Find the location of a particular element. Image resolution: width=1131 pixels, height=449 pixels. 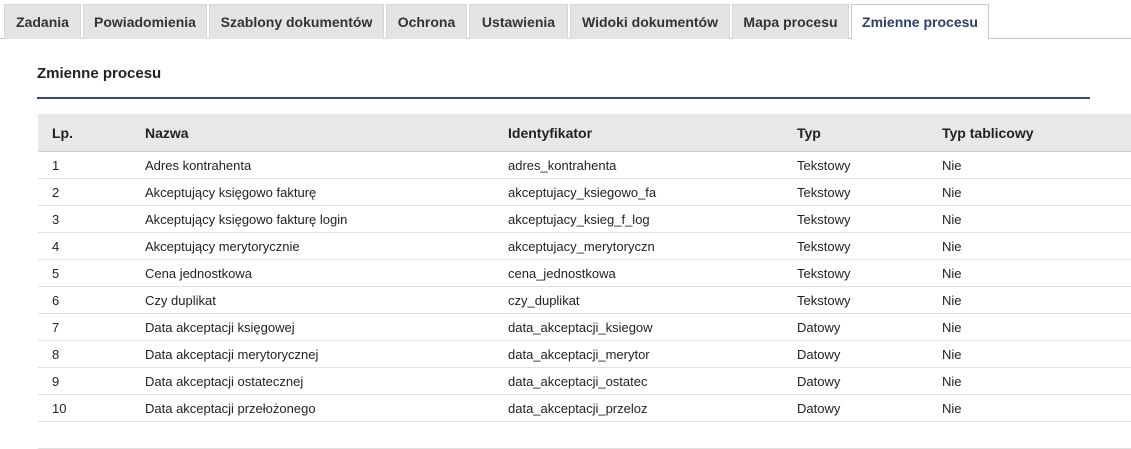

column-header-name: Nazwa is located at coordinates (312, 133).